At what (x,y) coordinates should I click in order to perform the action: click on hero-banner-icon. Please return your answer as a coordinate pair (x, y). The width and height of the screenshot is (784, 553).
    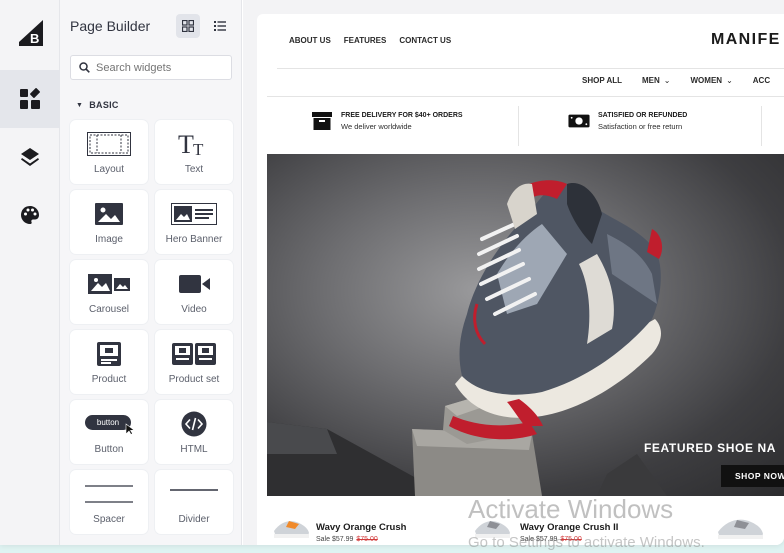
    Looking at the image, I should click on (194, 214).